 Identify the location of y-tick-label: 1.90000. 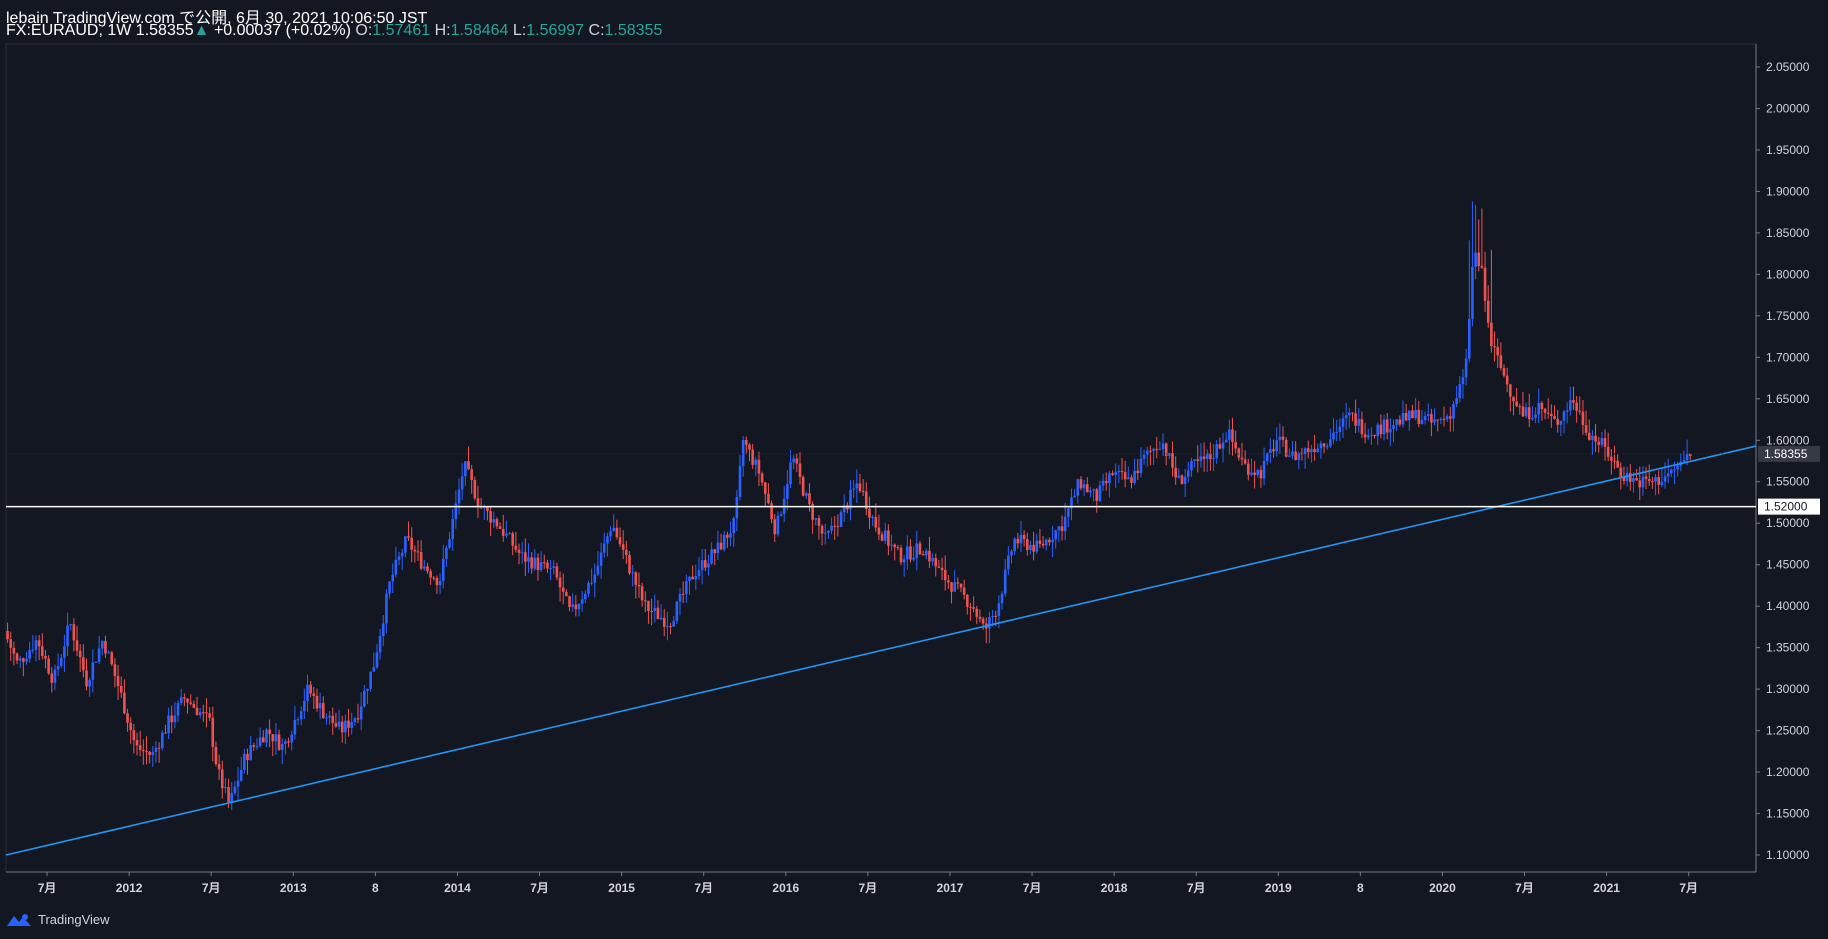
(1788, 191).